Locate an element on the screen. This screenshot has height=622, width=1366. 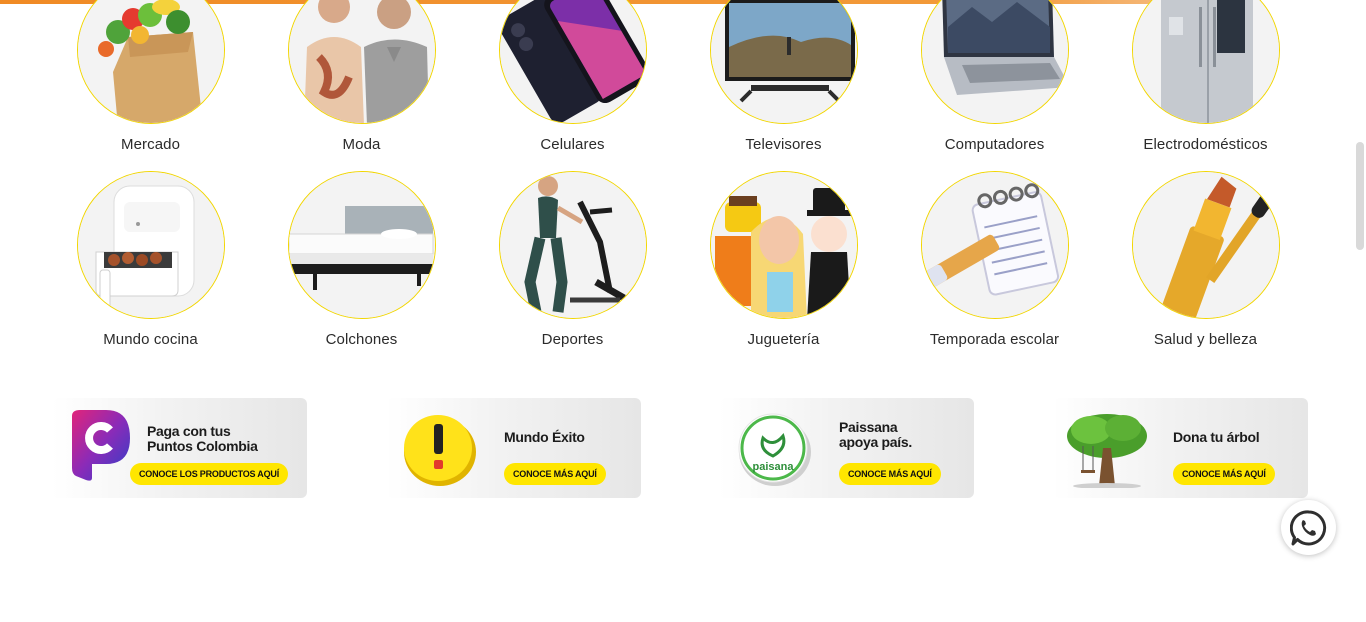
category-label: Mercado is located at coordinates (150, 144).